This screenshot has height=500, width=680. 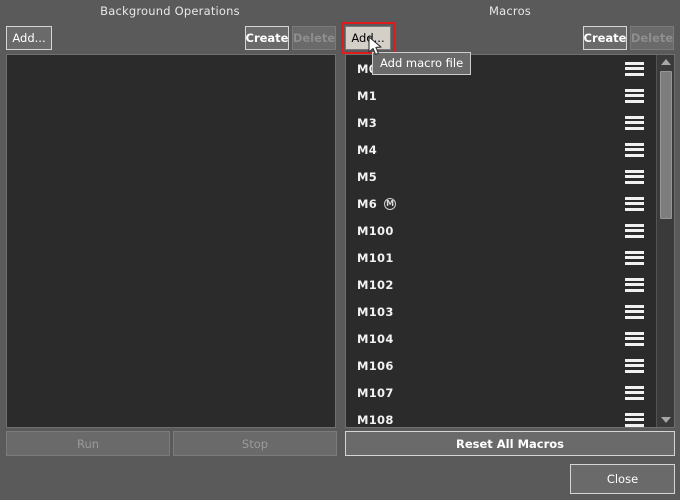 What do you see at coordinates (501, 230) in the screenshot?
I see `macro-row: M100` at bounding box center [501, 230].